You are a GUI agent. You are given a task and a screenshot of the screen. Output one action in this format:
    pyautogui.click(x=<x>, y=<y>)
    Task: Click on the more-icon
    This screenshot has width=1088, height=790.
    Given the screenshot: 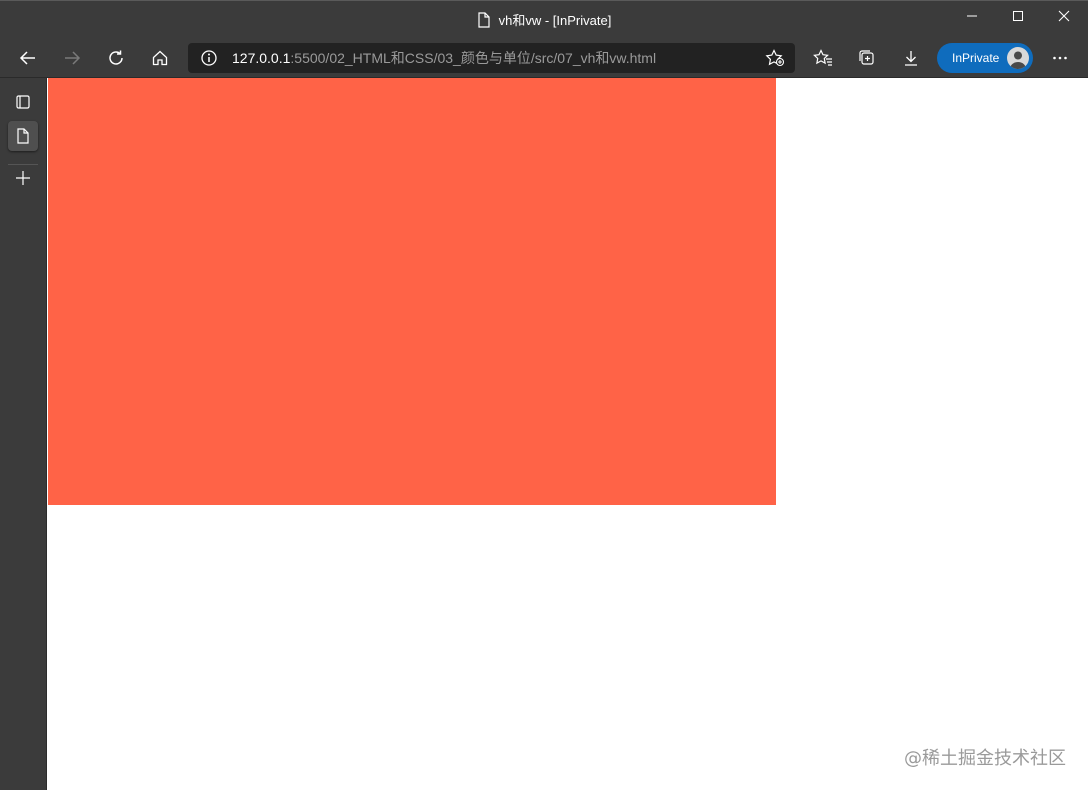 What is the action you would take?
    pyautogui.click(x=1060, y=58)
    